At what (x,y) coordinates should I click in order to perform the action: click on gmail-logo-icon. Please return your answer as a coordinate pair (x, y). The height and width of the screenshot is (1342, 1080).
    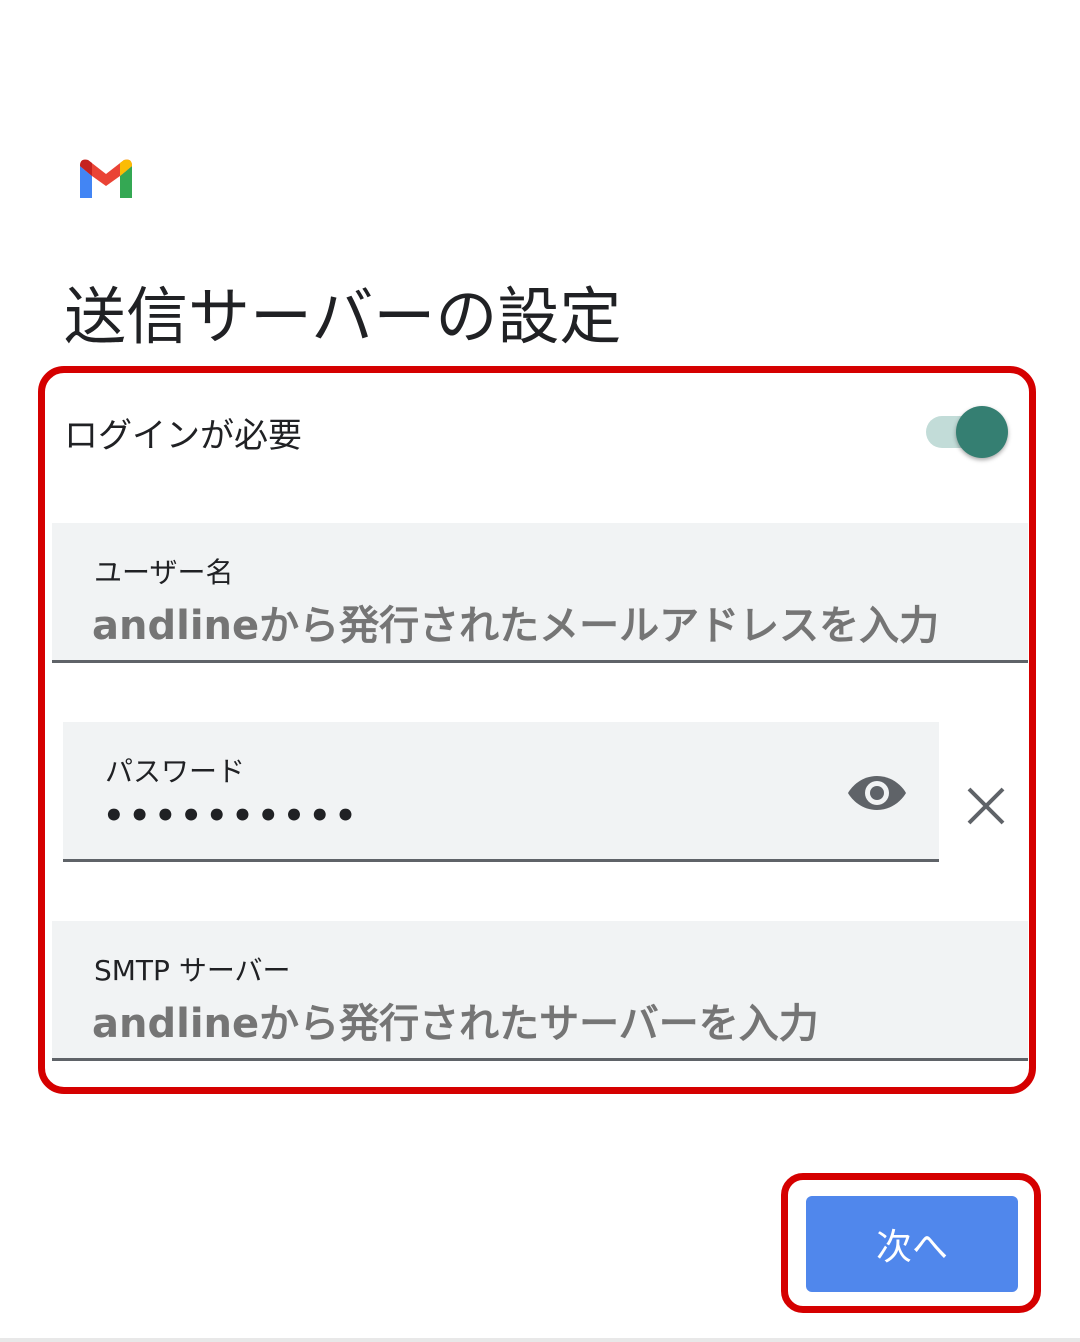
    Looking at the image, I should click on (106, 178).